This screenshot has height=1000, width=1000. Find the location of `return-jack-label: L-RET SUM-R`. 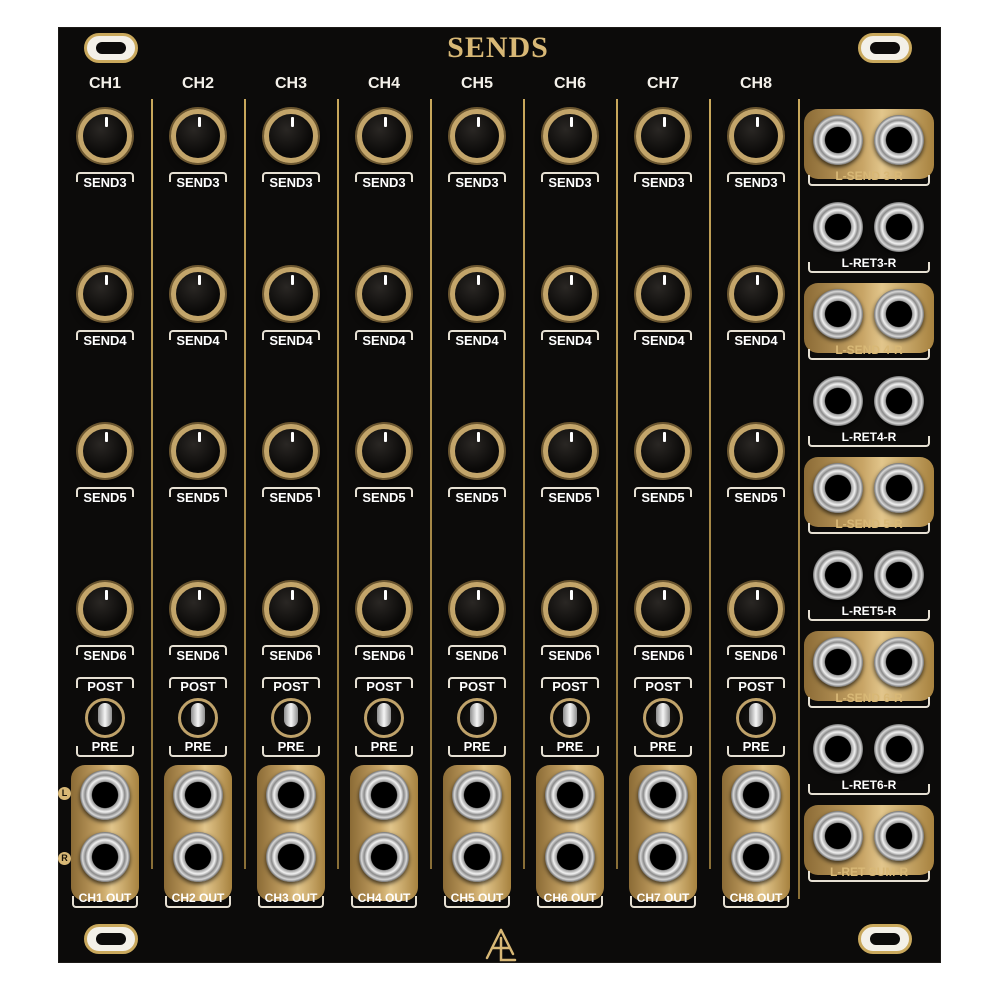

return-jack-label: L-RET SUM-R is located at coordinates (869, 873).